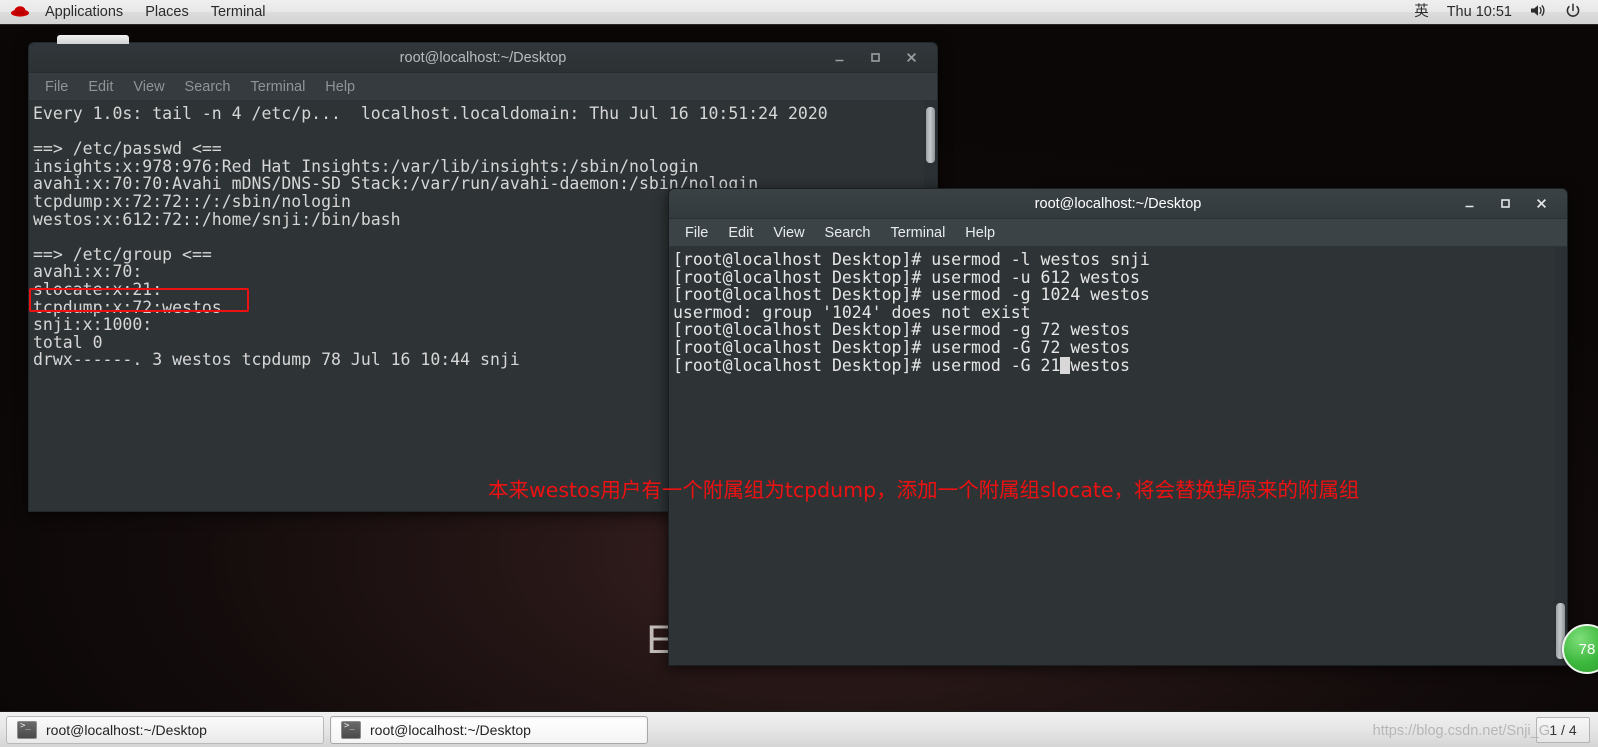  Describe the element at coordinates (483, 87) in the screenshot. I see `window1-menubar: File Edit View Search Terminal Help` at that location.